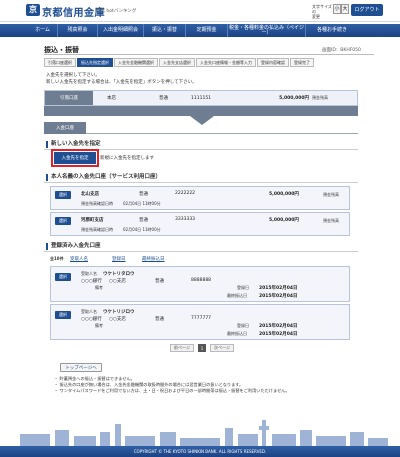 The height and width of the screenshot is (457, 400). I want to click on down-arrow-icon, so click(202, 120).